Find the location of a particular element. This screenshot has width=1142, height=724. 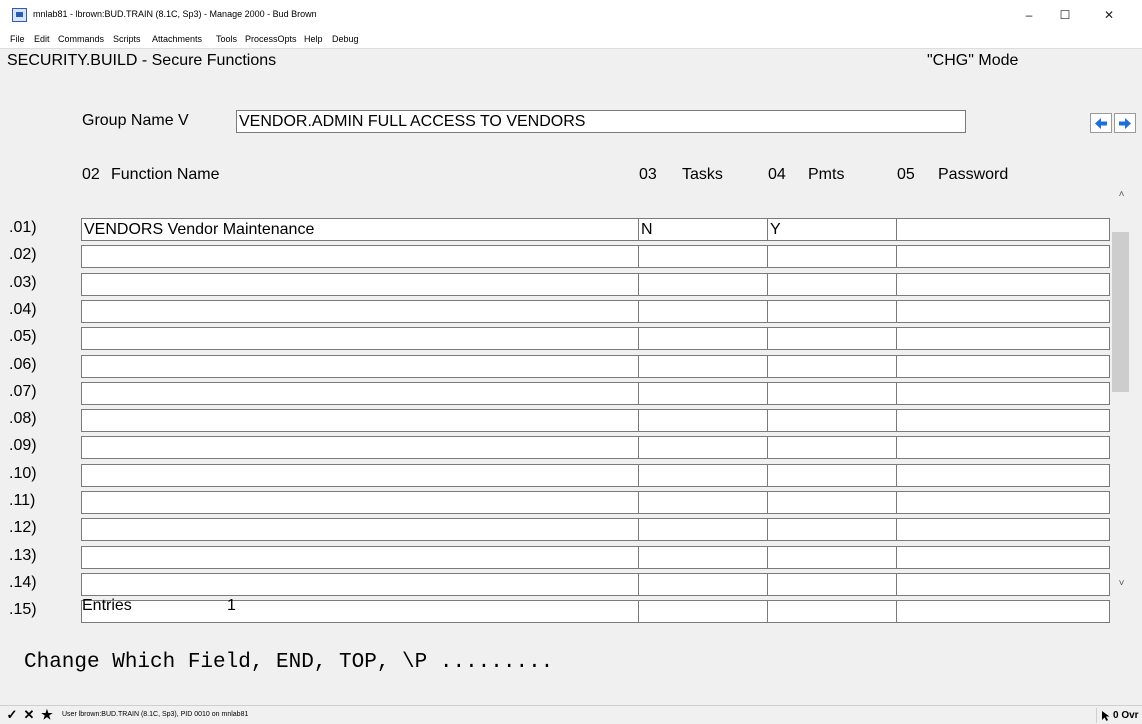

row-label: .13) is located at coordinates (23, 555).